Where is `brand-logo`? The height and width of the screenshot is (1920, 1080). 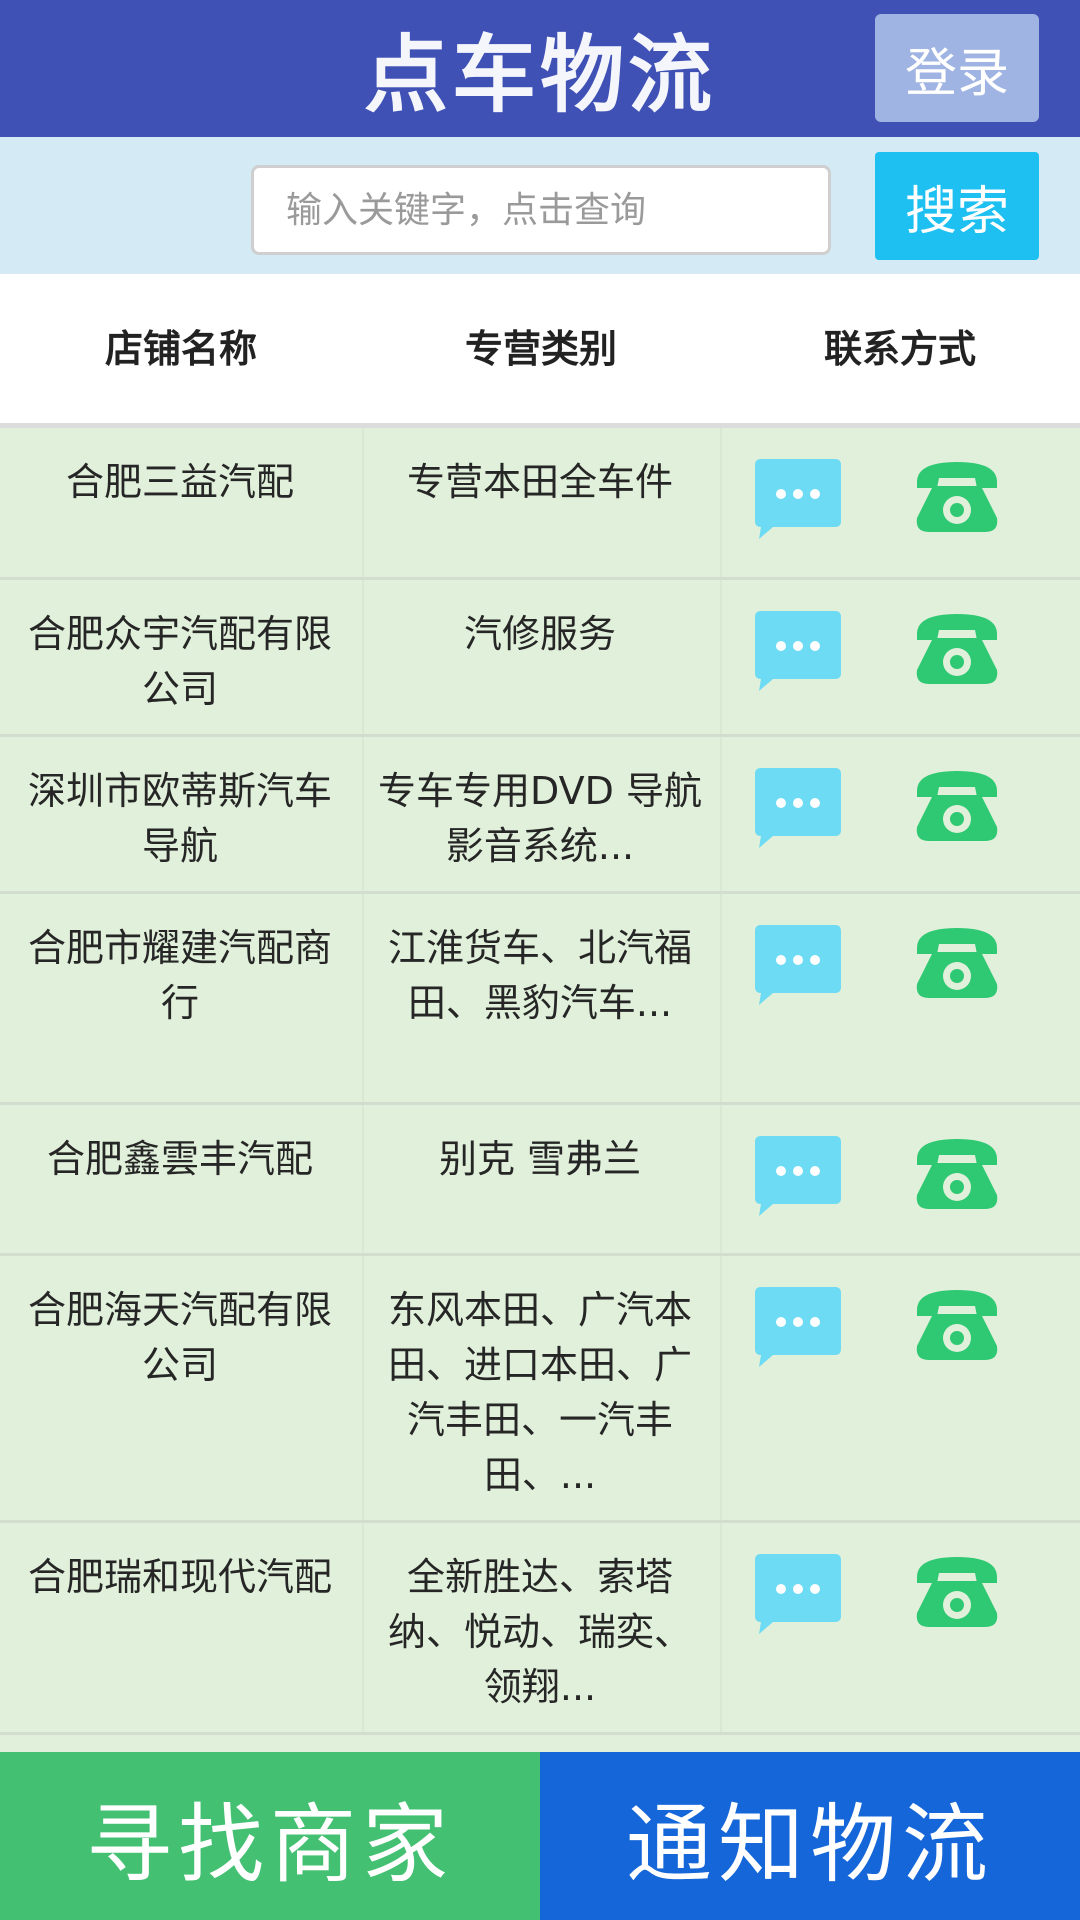 brand-logo is located at coordinates (143, 206).